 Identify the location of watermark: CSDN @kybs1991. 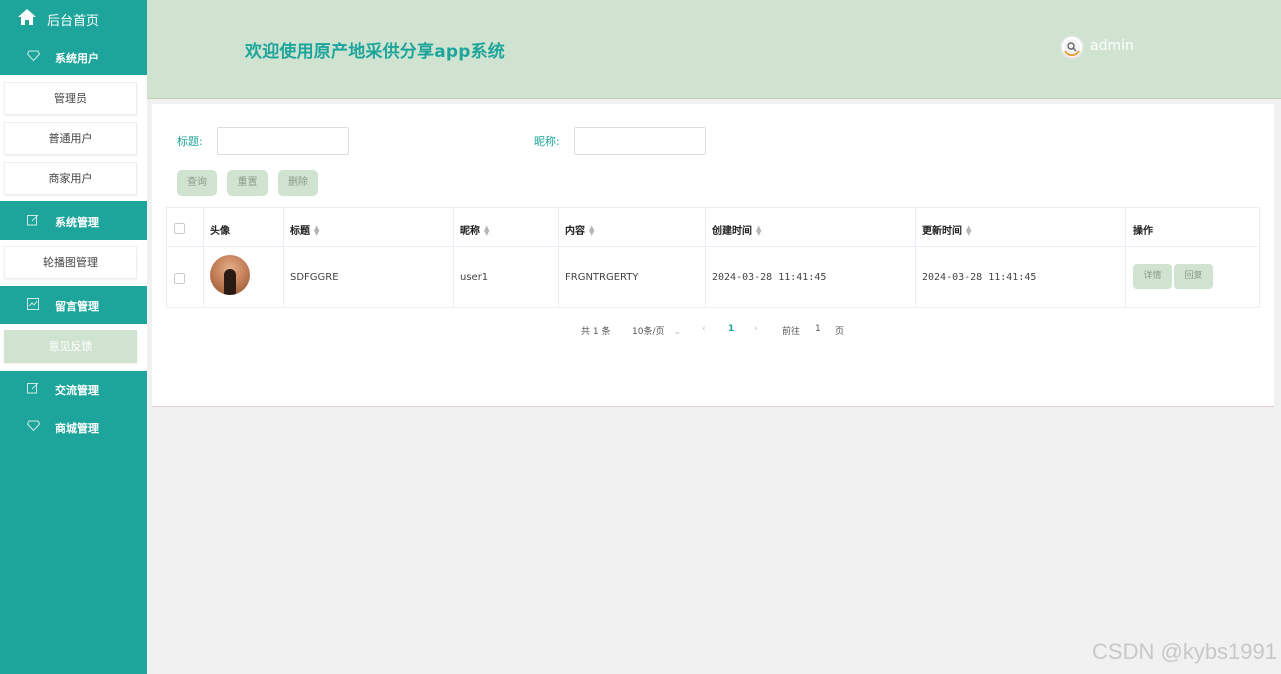
(1184, 651).